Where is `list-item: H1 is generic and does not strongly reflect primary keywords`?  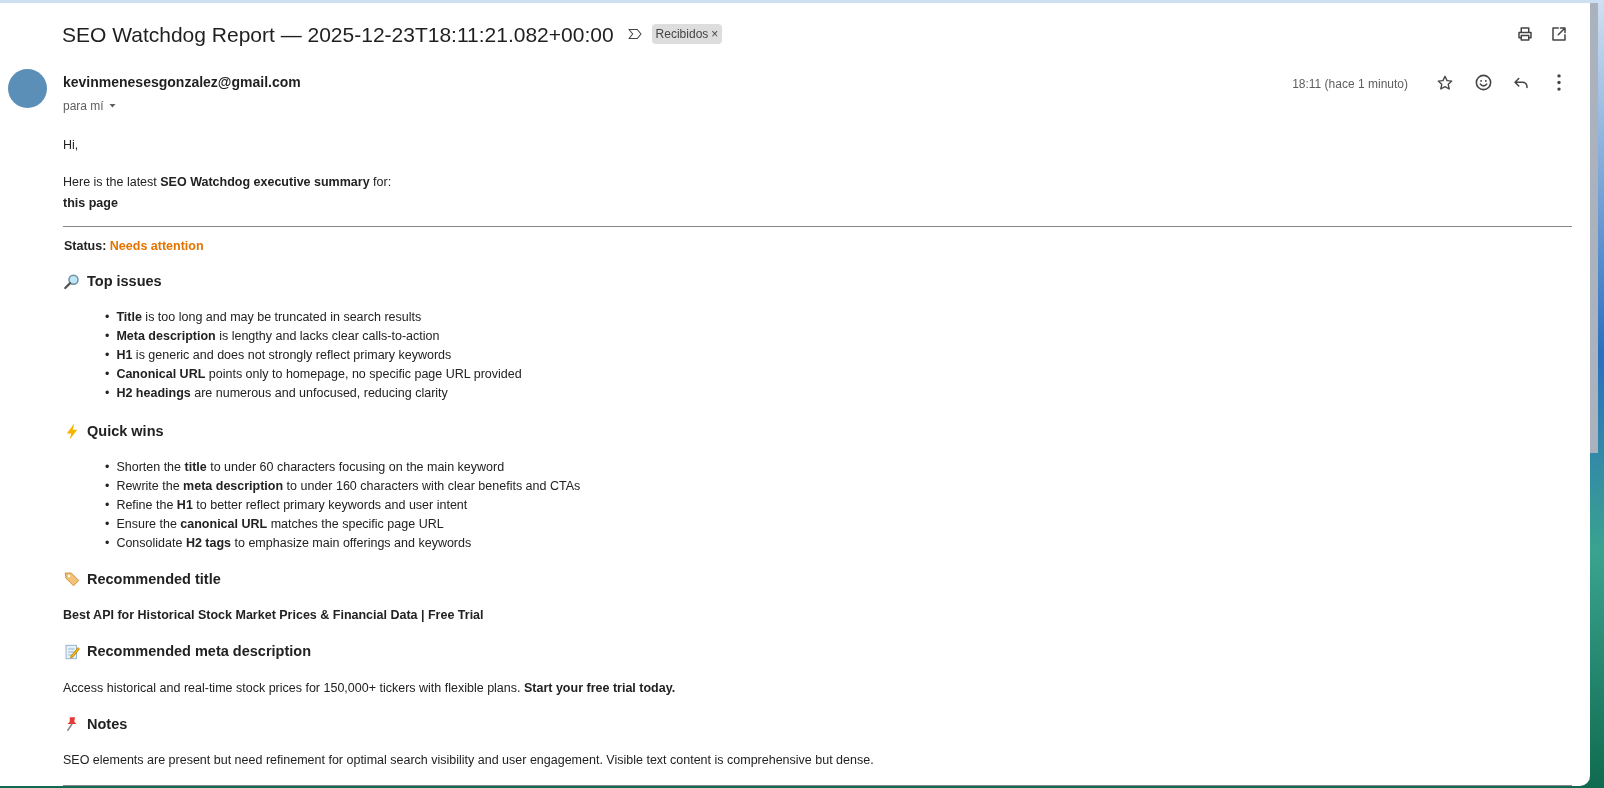 list-item: H1 is generic and does not strongly reflect primary keywords is located at coordinates (284, 355).